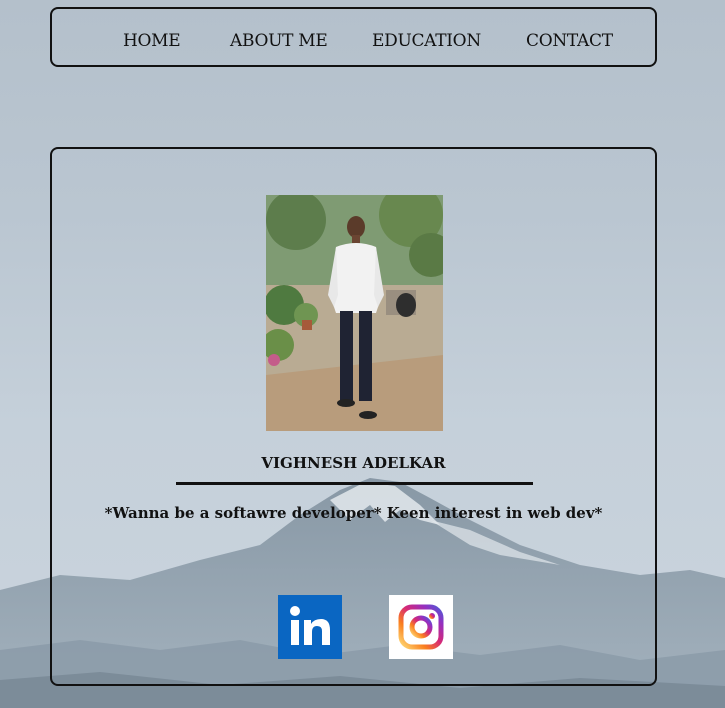 Image resolution: width=725 pixels, height=708 pixels. What do you see at coordinates (279, 41) in the screenshot?
I see `nav-about-me-link: ABOUT ME` at bounding box center [279, 41].